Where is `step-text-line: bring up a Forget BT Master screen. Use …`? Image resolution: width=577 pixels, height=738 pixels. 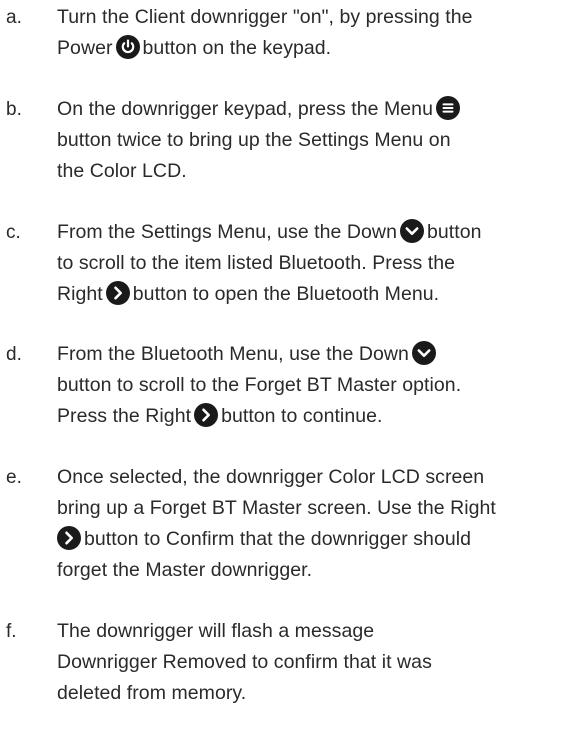
step-text-line: bring up a Forget BT Master screen. Use … is located at coordinates (276, 508).